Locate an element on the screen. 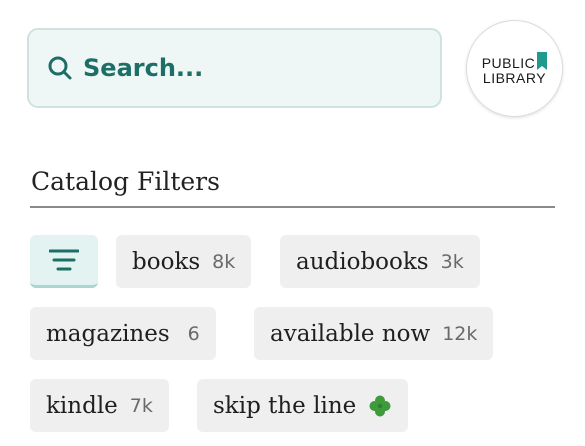 This screenshot has height=446, width=585. chip-label: available now is located at coordinates (350, 333).